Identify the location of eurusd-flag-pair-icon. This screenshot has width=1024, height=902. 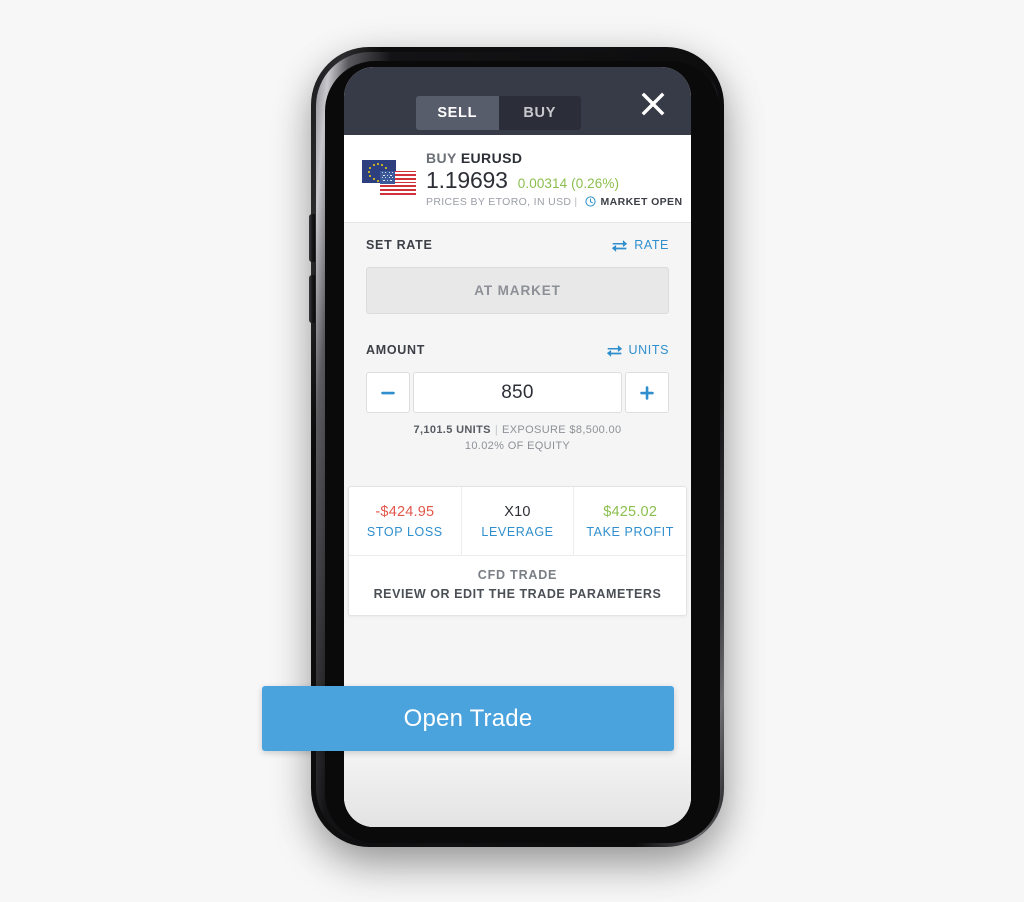
(389, 179).